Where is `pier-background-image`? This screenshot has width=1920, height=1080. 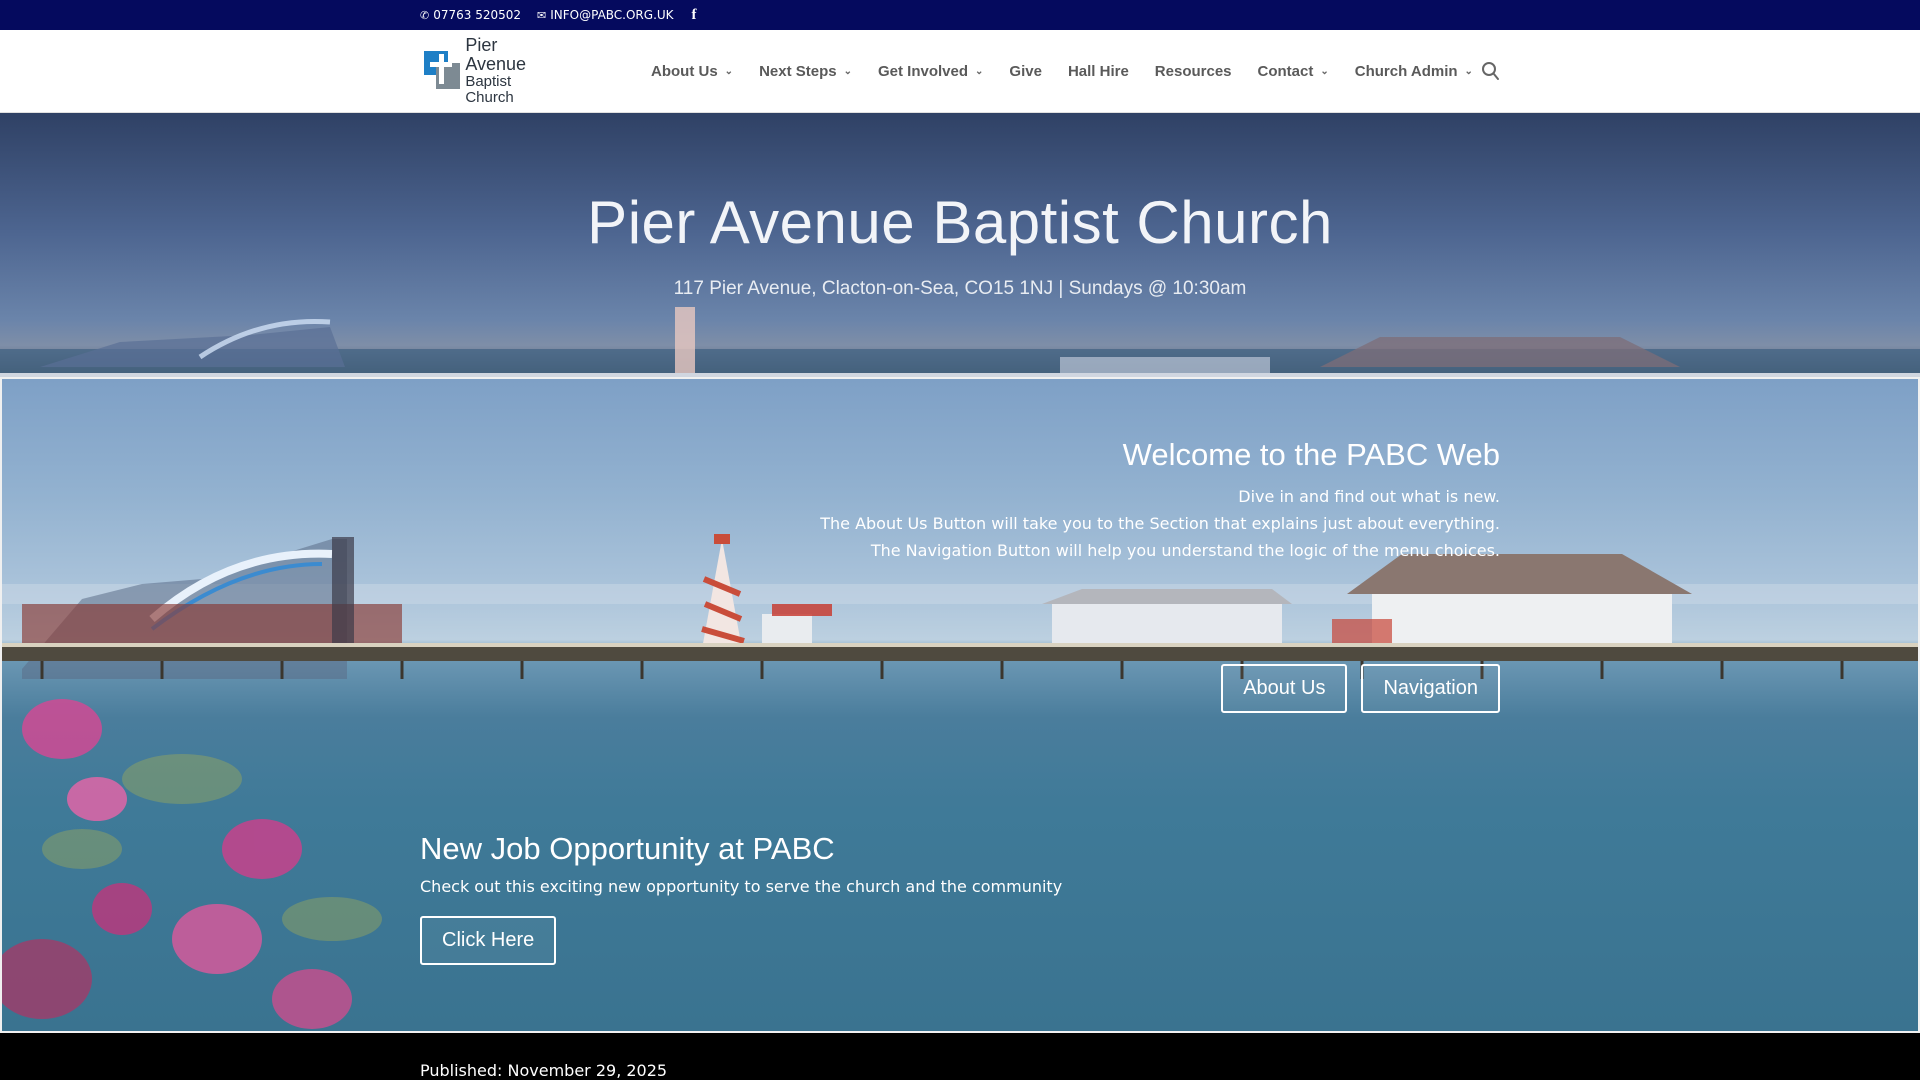 pier-background-image is located at coordinates (960, 342).